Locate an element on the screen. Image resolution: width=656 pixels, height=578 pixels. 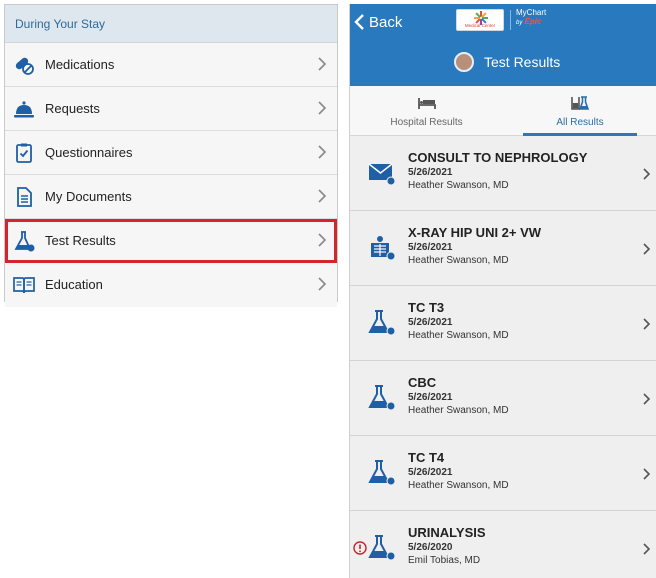
menu-label: Requests is located at coordinates (72, 108).